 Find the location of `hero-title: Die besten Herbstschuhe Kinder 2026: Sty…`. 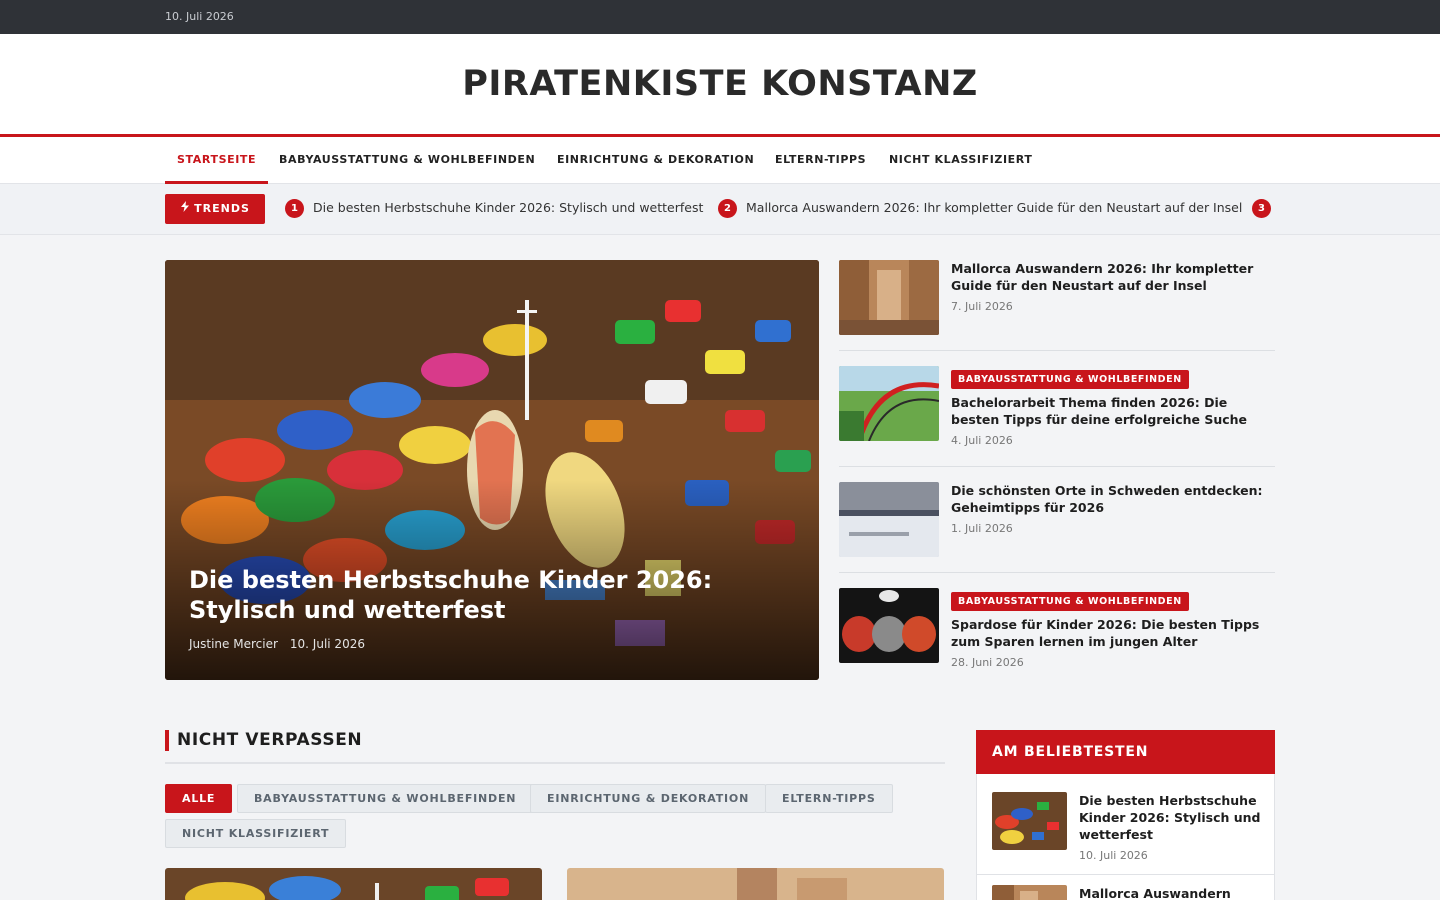

hero-title: Die besten Herbstschuhe Kinder 2026: Sty… is located at coordinates (489, 595).